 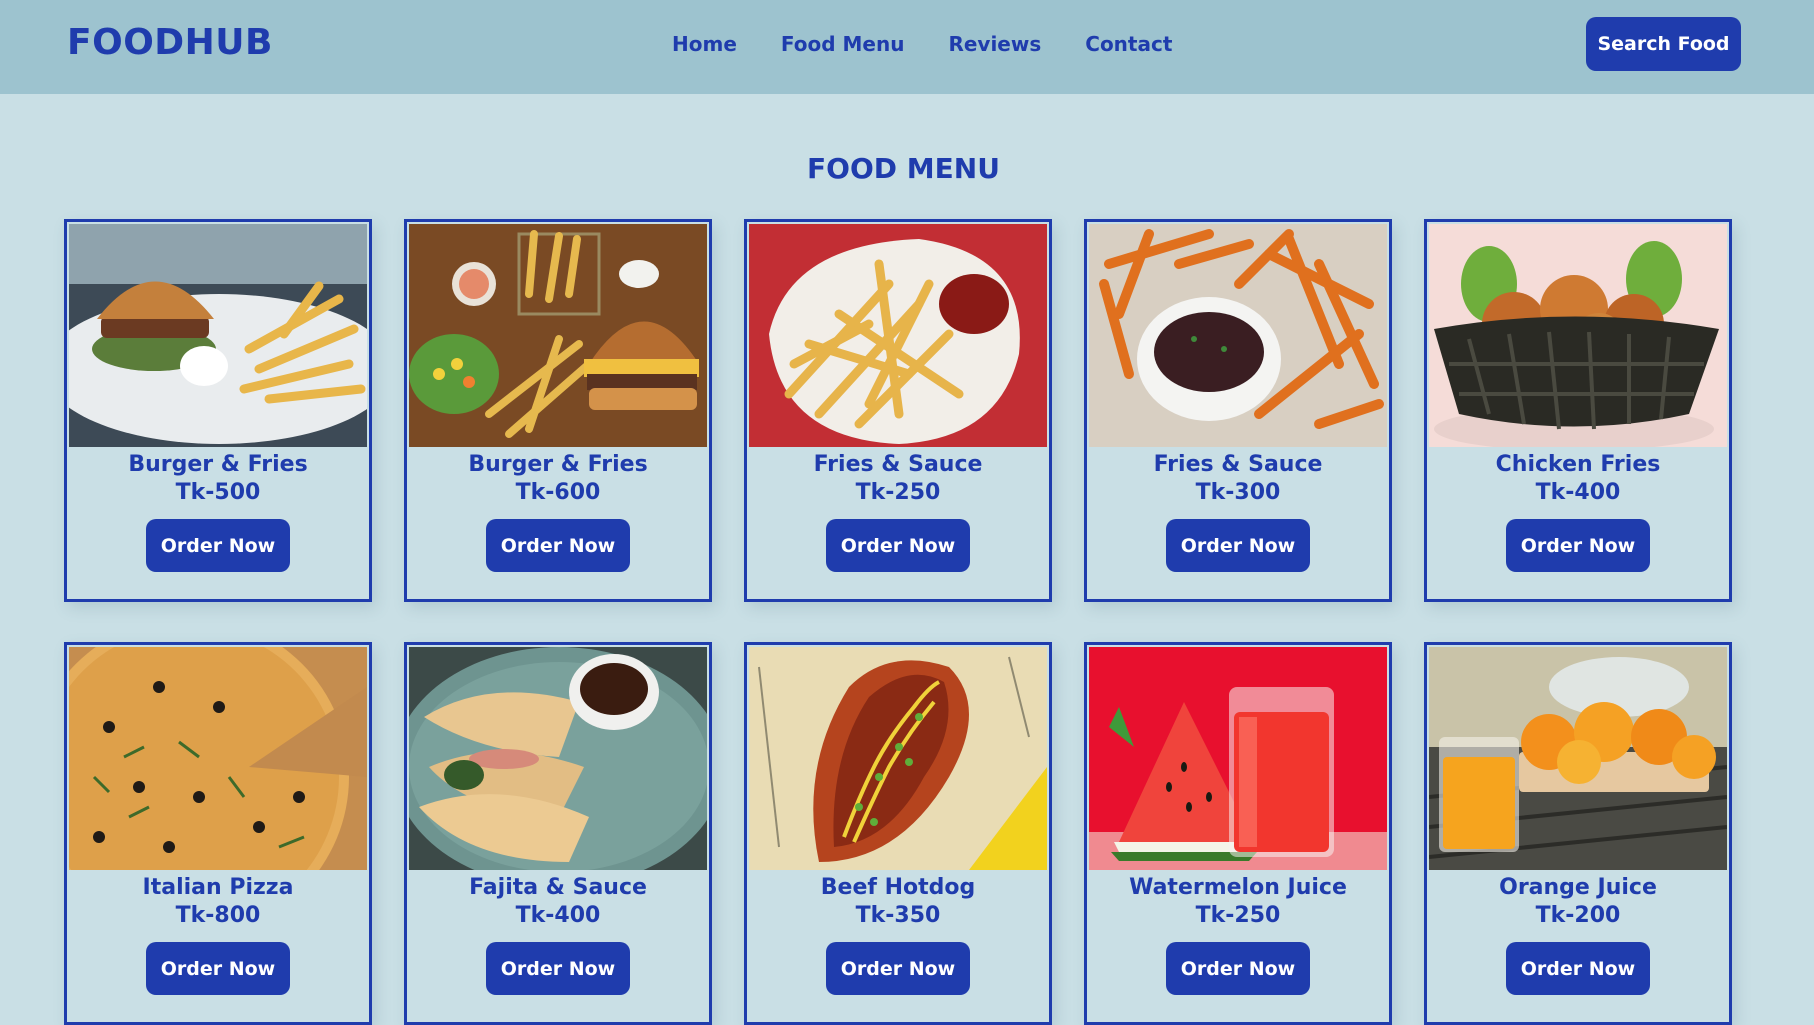 I want to click on menu-card: Orange Juice Tk-200 Order Now, so click(x=1578, y=833).